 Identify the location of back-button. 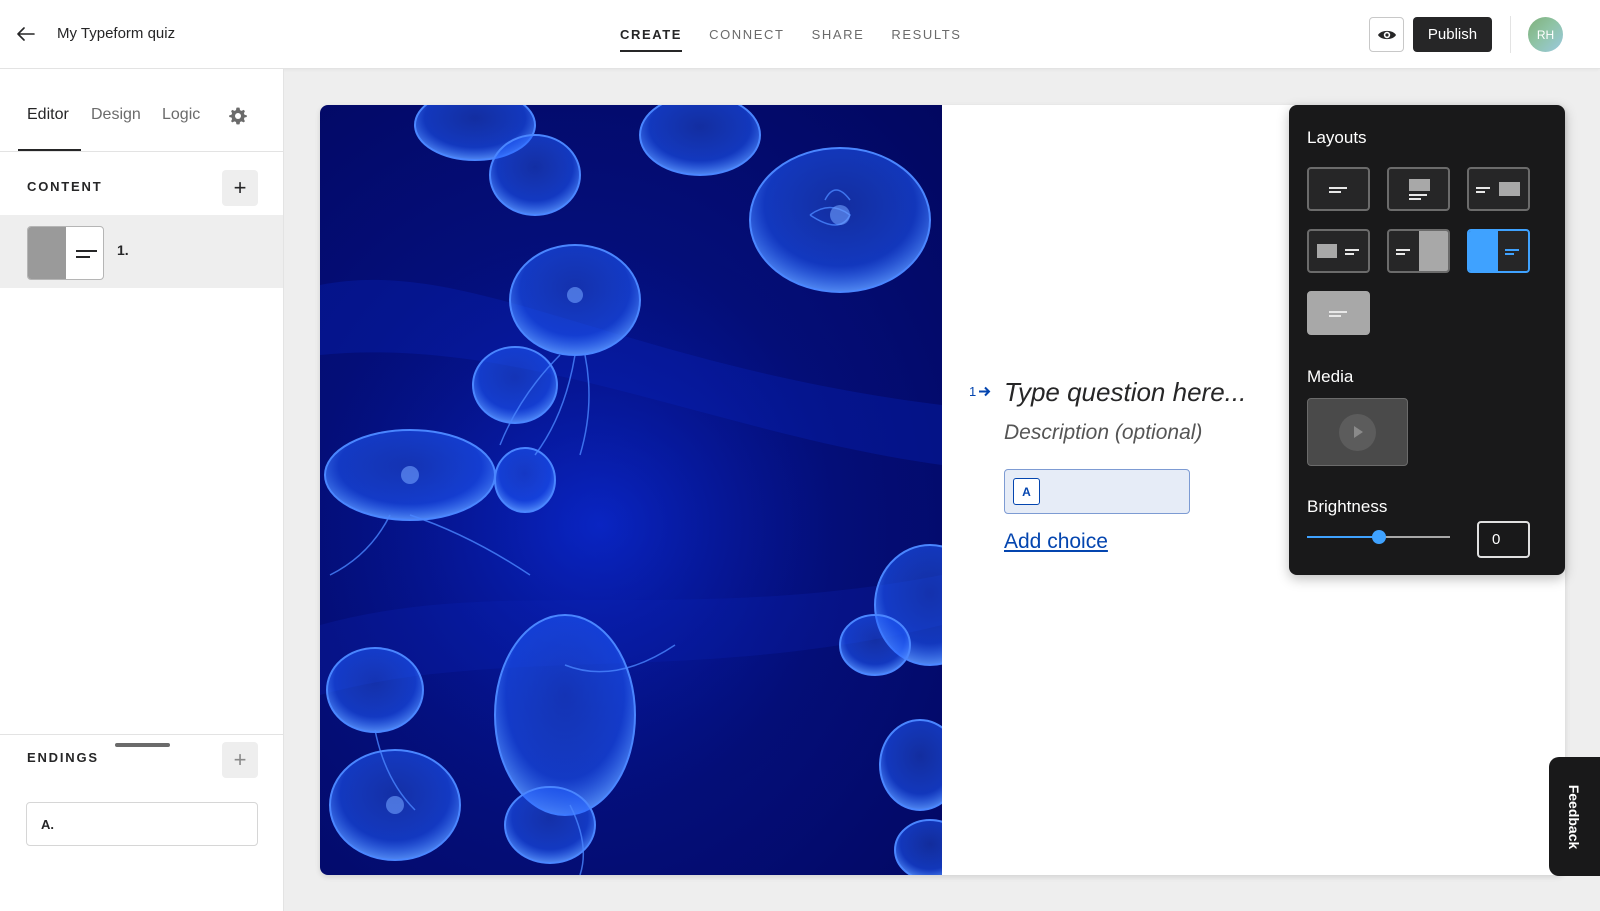
(26, 34).